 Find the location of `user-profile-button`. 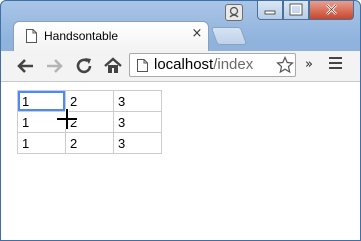

user-profile-button is located at coordinates (234, 12).